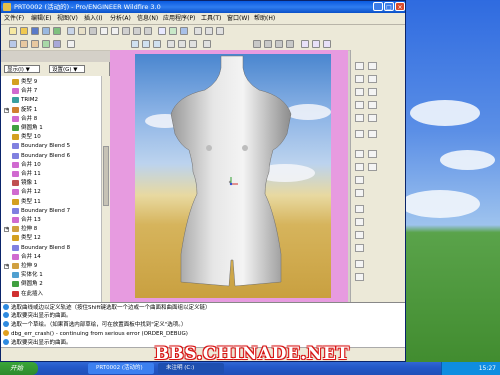  Describe the element at coordinates (327, 44) in the screenshot. I see `appearance-icon` at that location.